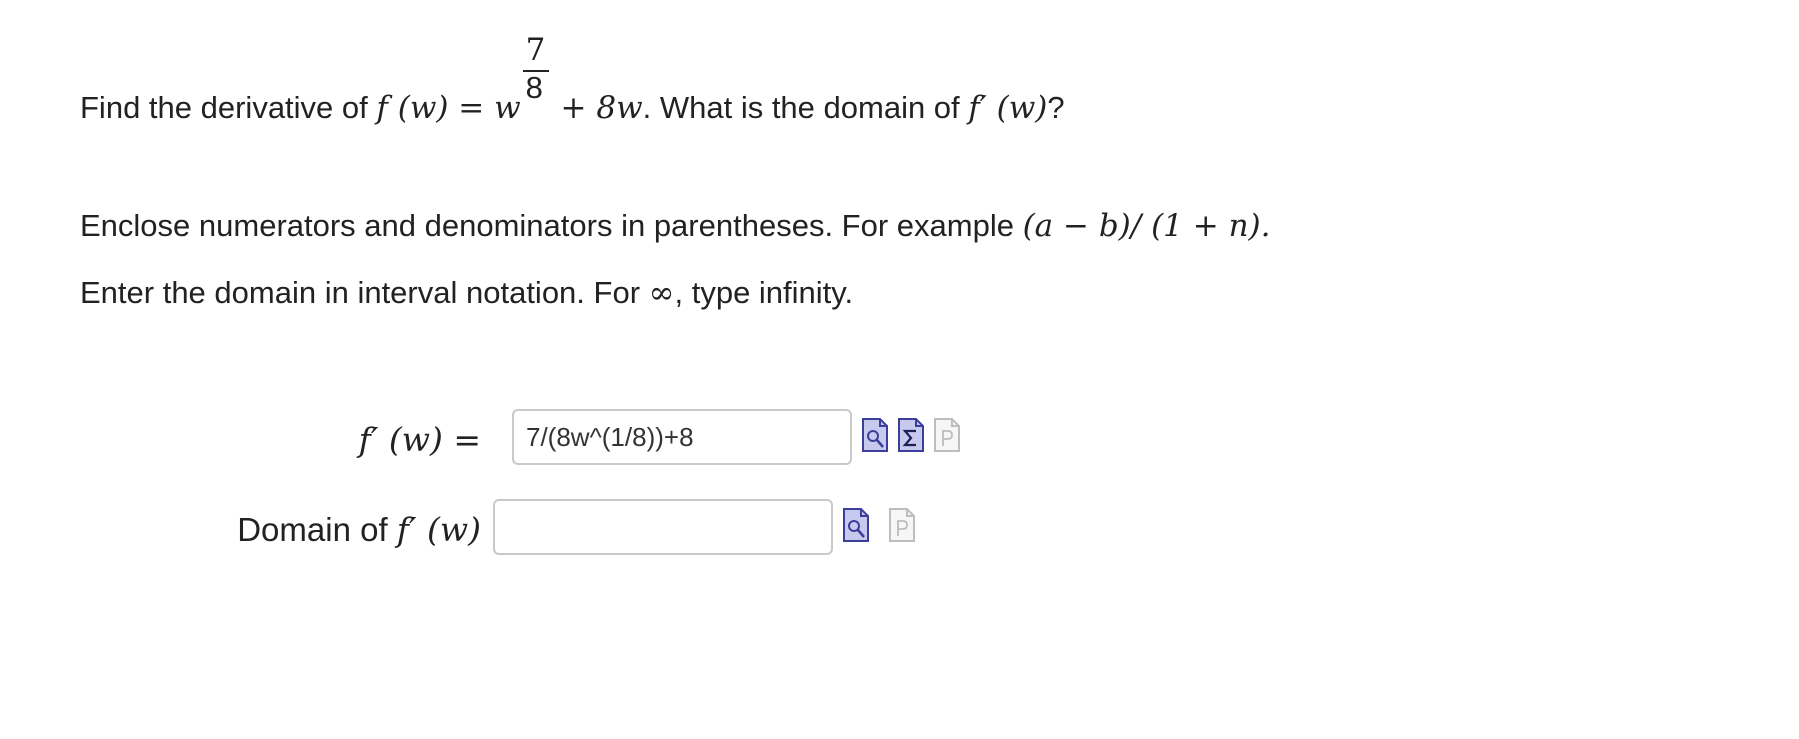 The height and width of the screenshot is (739, 1799). I want to click on instruction-domain-suffix: , type infinity., so click(764, 292).